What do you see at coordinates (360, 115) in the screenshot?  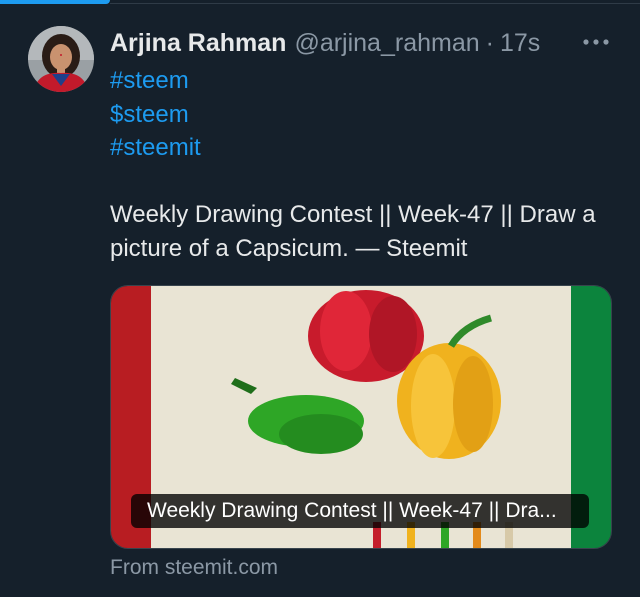 I see `cashtag-link: $steem` at bounding box center [360, 115].